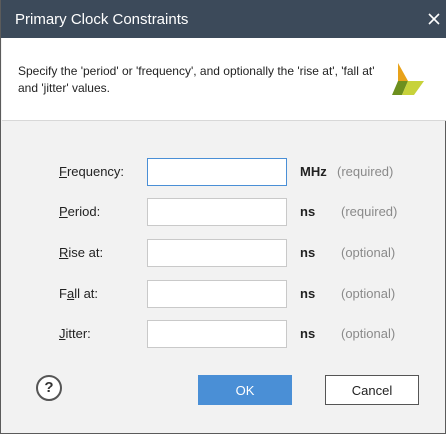 This screenshot has height=435, width=446. What do you see at coordinates (217, 253) in the screenshot?
I see `rise-at-input` at bounding box center [217, 253].